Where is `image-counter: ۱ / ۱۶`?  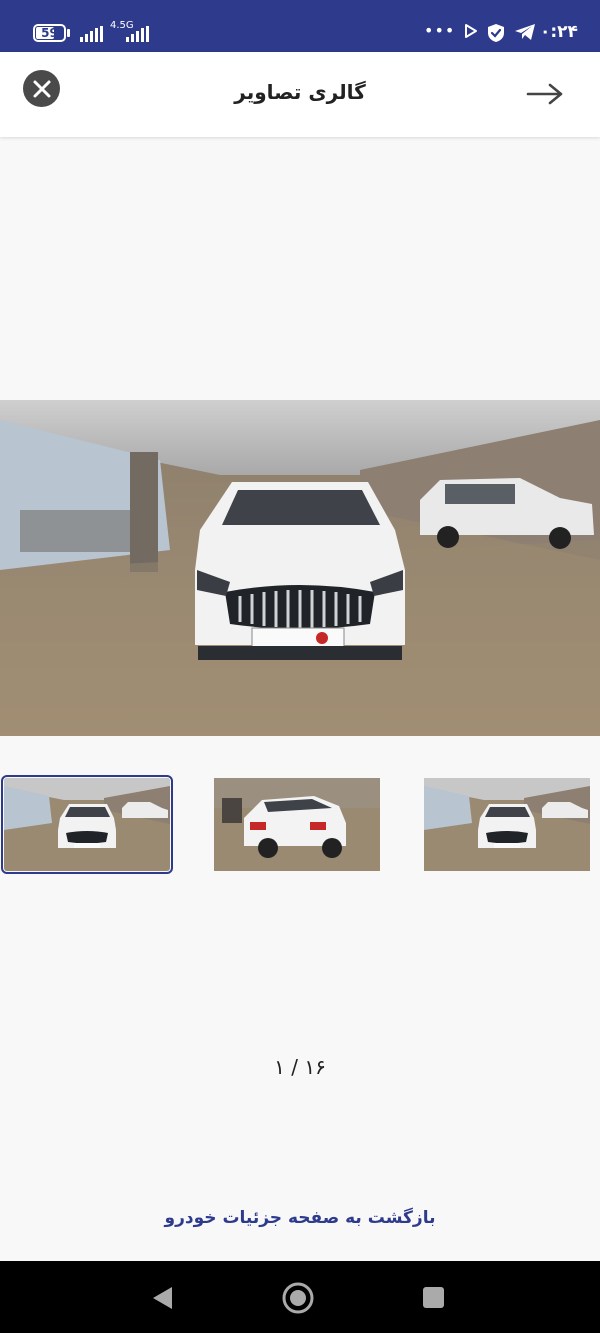
image-counter: ۱ / ۱۶ is located at coordinates (300, 1067).